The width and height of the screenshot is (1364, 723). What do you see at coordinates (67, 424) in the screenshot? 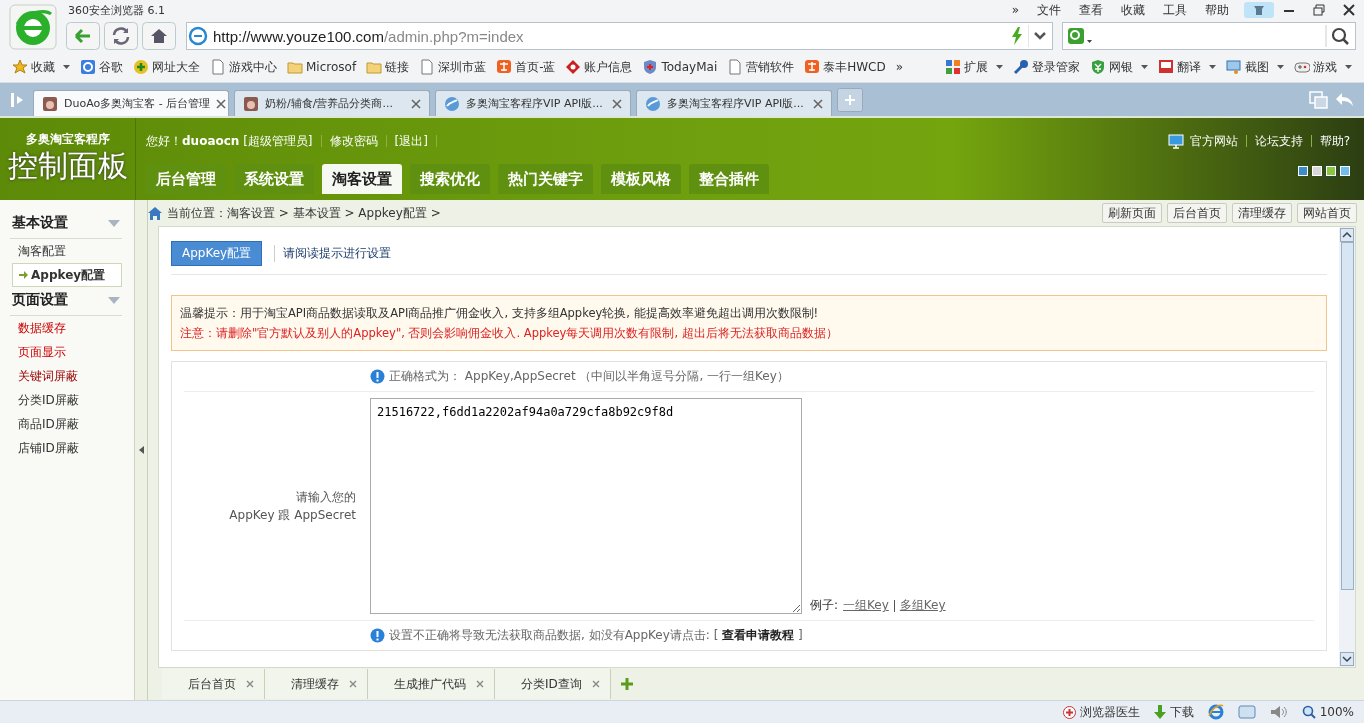
I see `sidebar-item: 商品ID屏蔽` at bounding box center [67, 424].